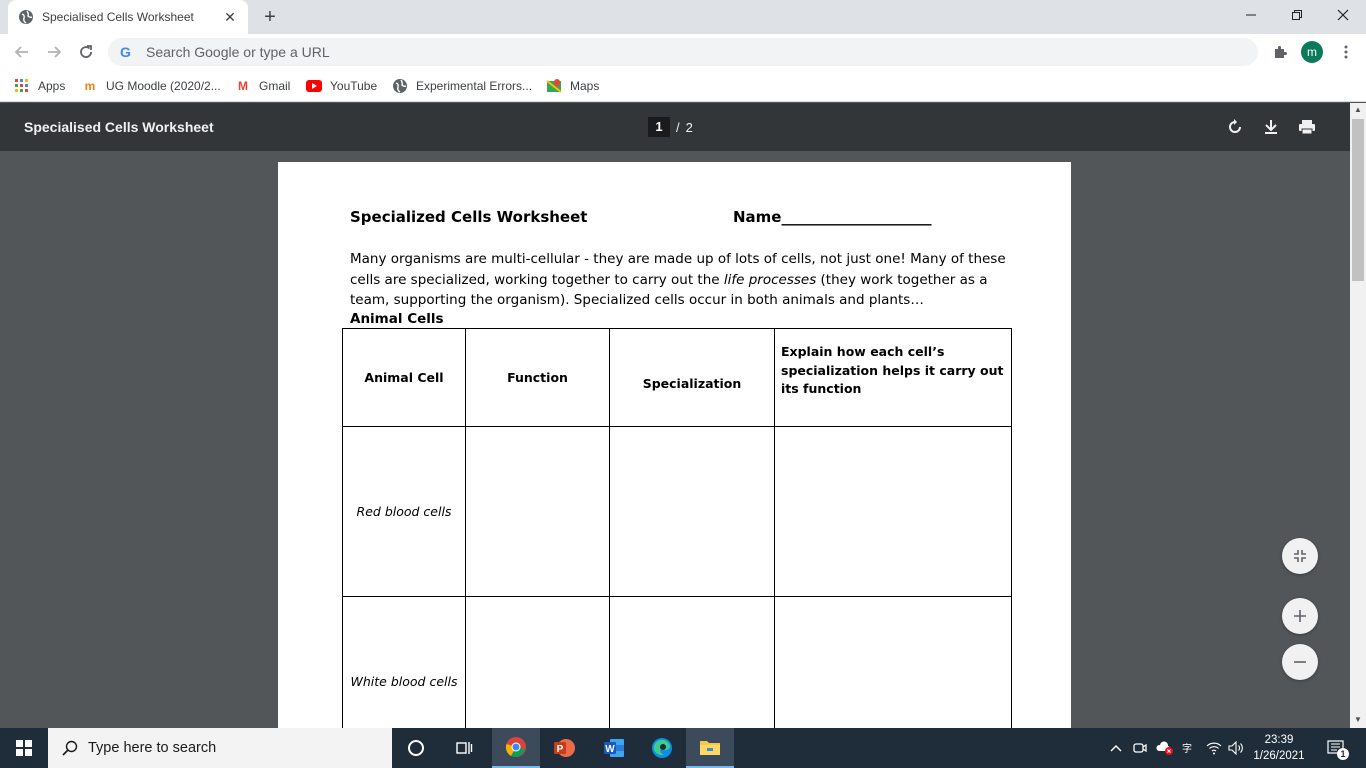 The image size is (1366, 768). Describe the element at coordinates (1251, 15) in the screenshot. I see `minimize-button` at that location.